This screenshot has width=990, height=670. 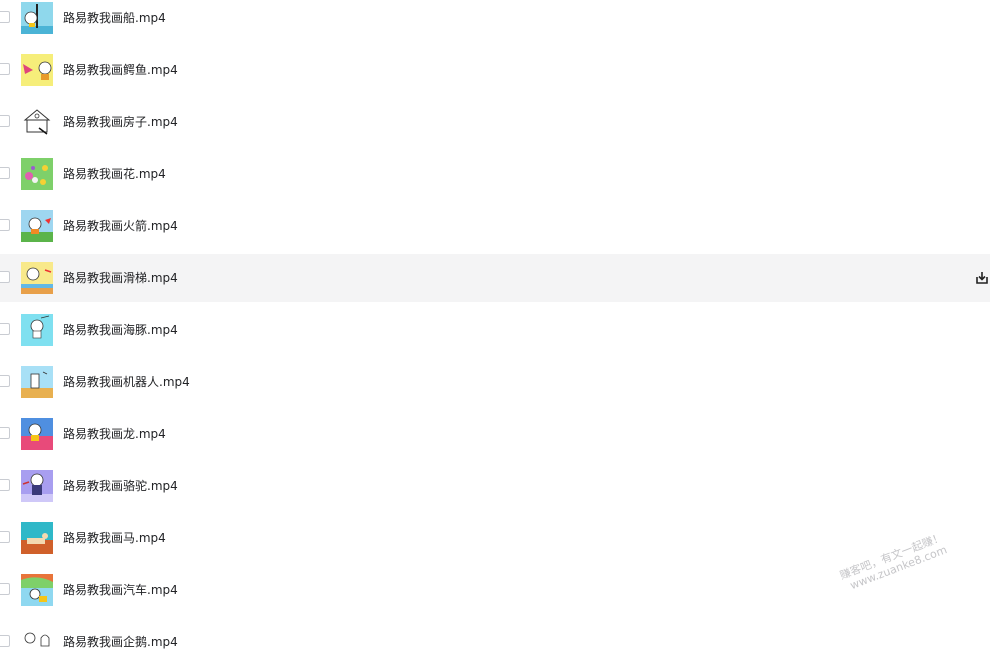 I want to click on file-name: 路易教我画海豚.mp4, so click(x=120, y=330).